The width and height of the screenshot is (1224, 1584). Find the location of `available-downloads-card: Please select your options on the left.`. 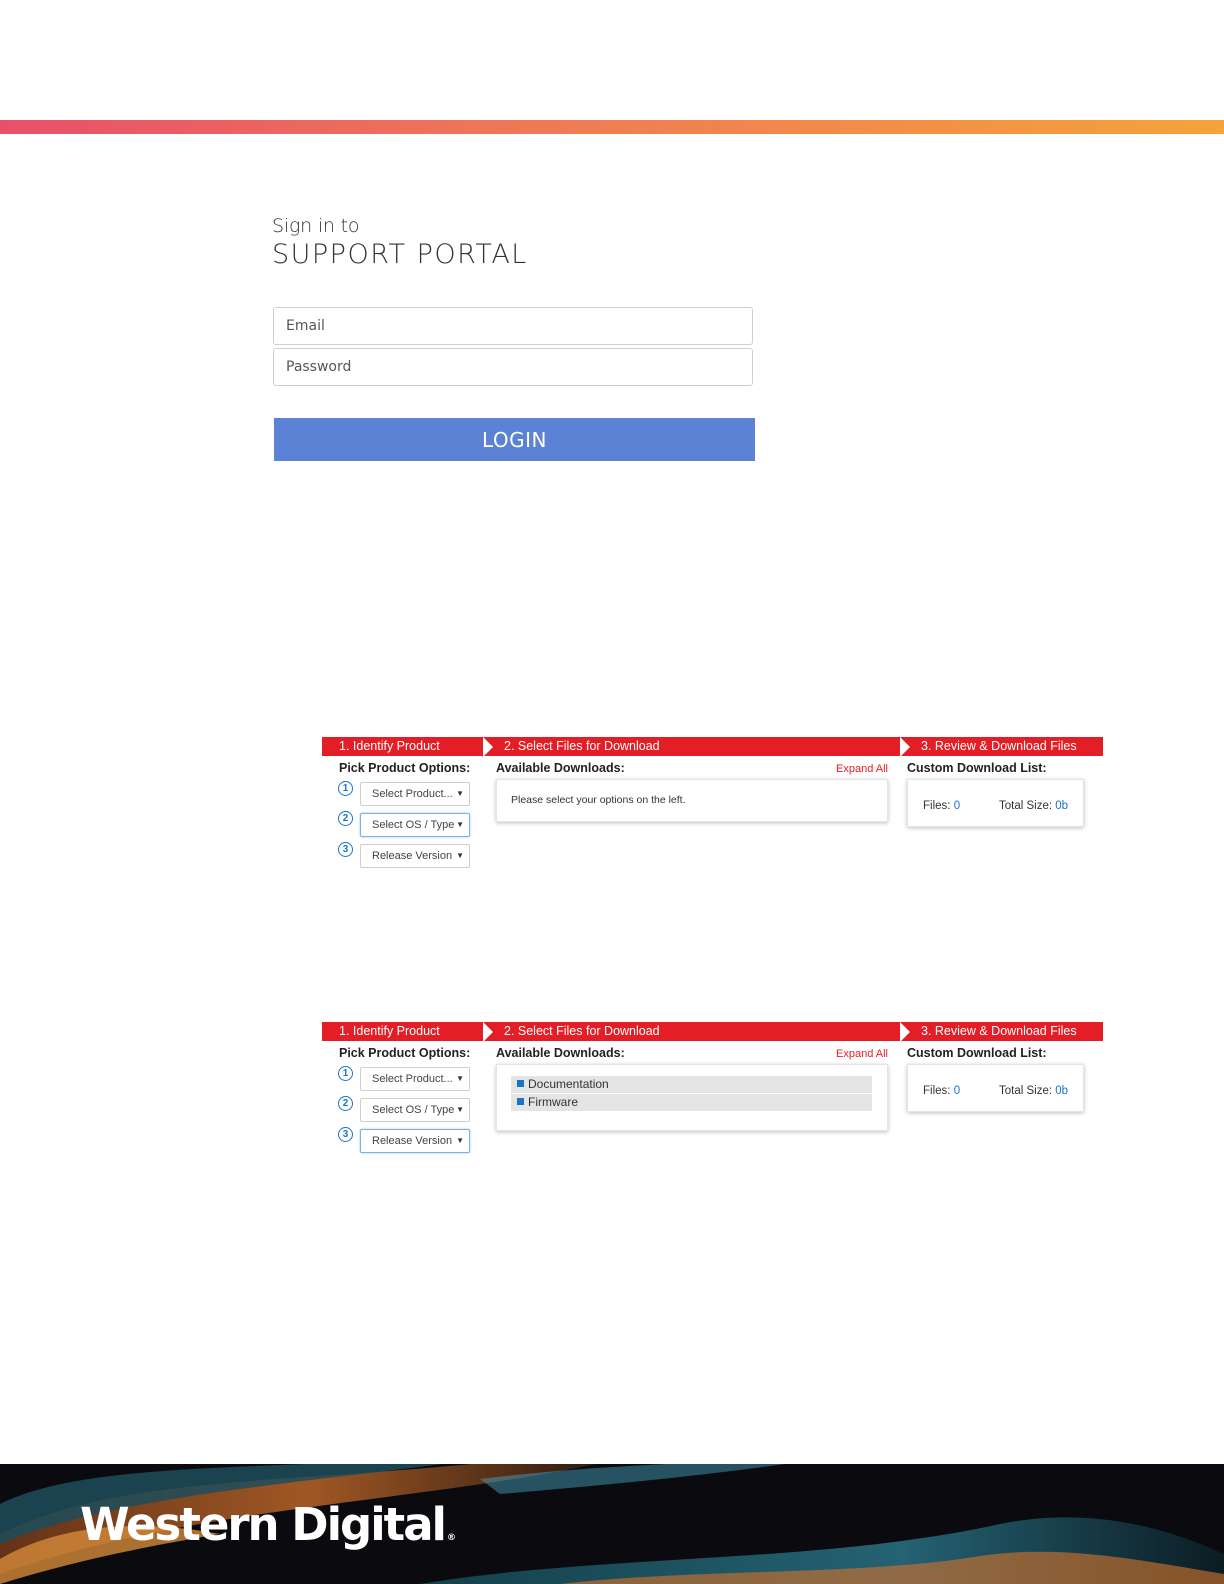

available-downloads-card: Please select your options on the left. is located at coordinates (692, 800).